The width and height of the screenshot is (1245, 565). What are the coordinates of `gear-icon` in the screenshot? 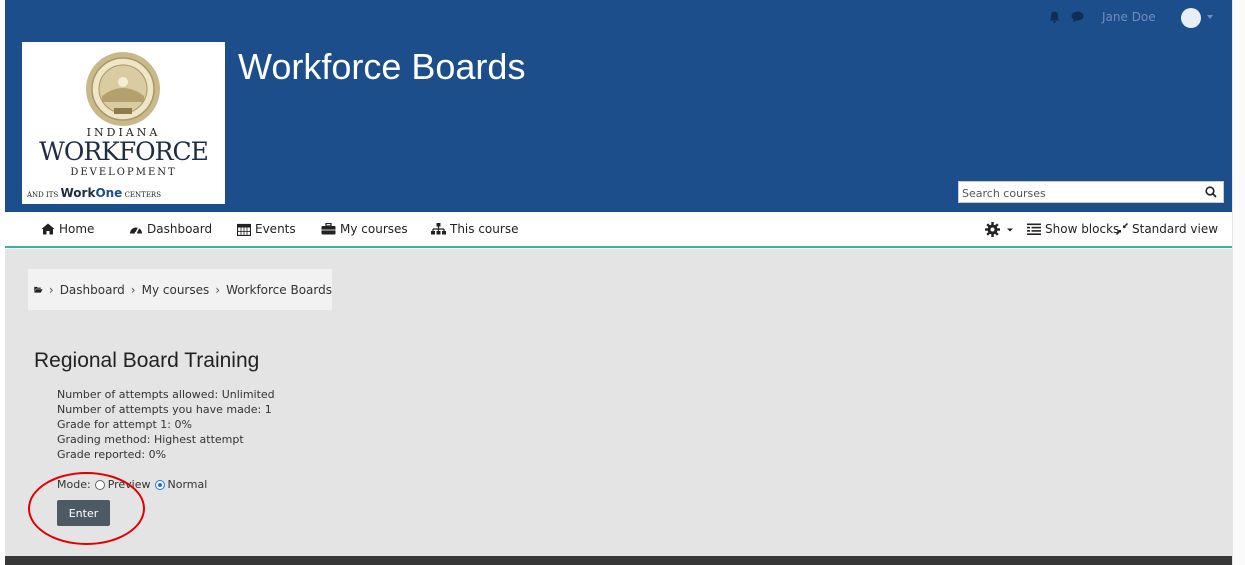 It's located at (992, 229).